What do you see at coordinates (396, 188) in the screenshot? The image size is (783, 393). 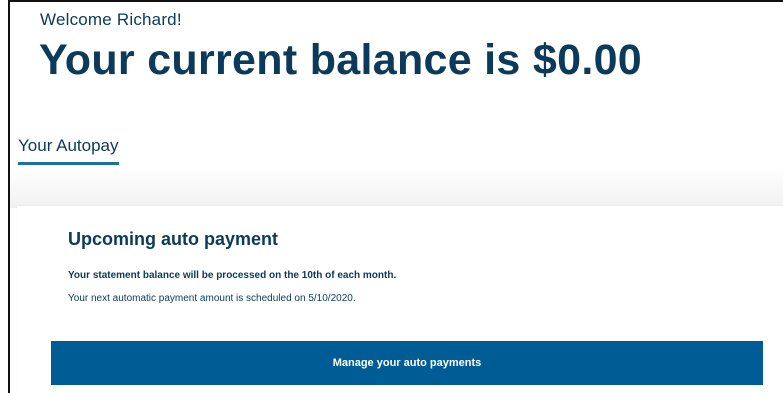 I see `section-divider` at bounding box center [396, 188].